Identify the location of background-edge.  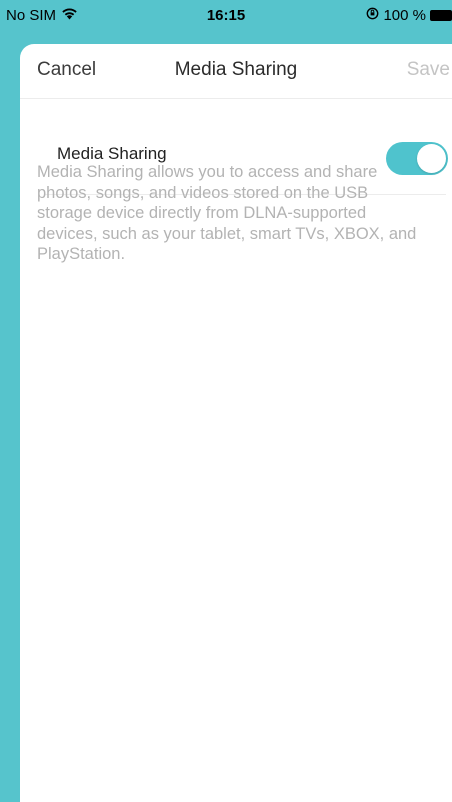
(10, 401).